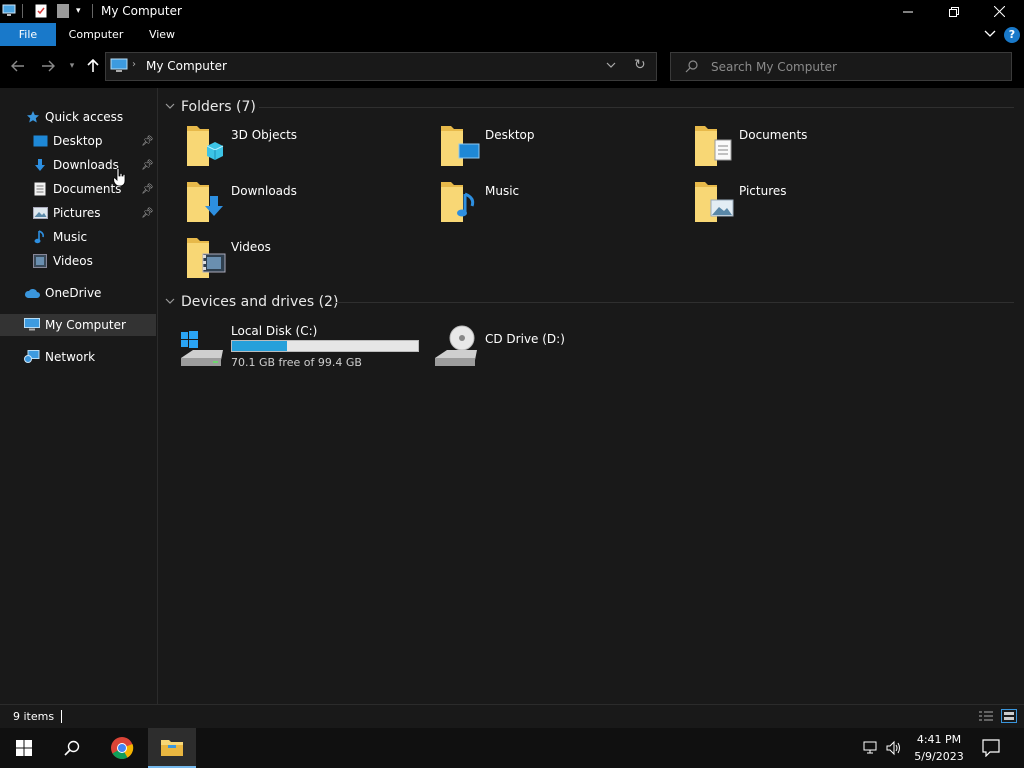  I want to click on help-icon: ?, so click(1012, 34).